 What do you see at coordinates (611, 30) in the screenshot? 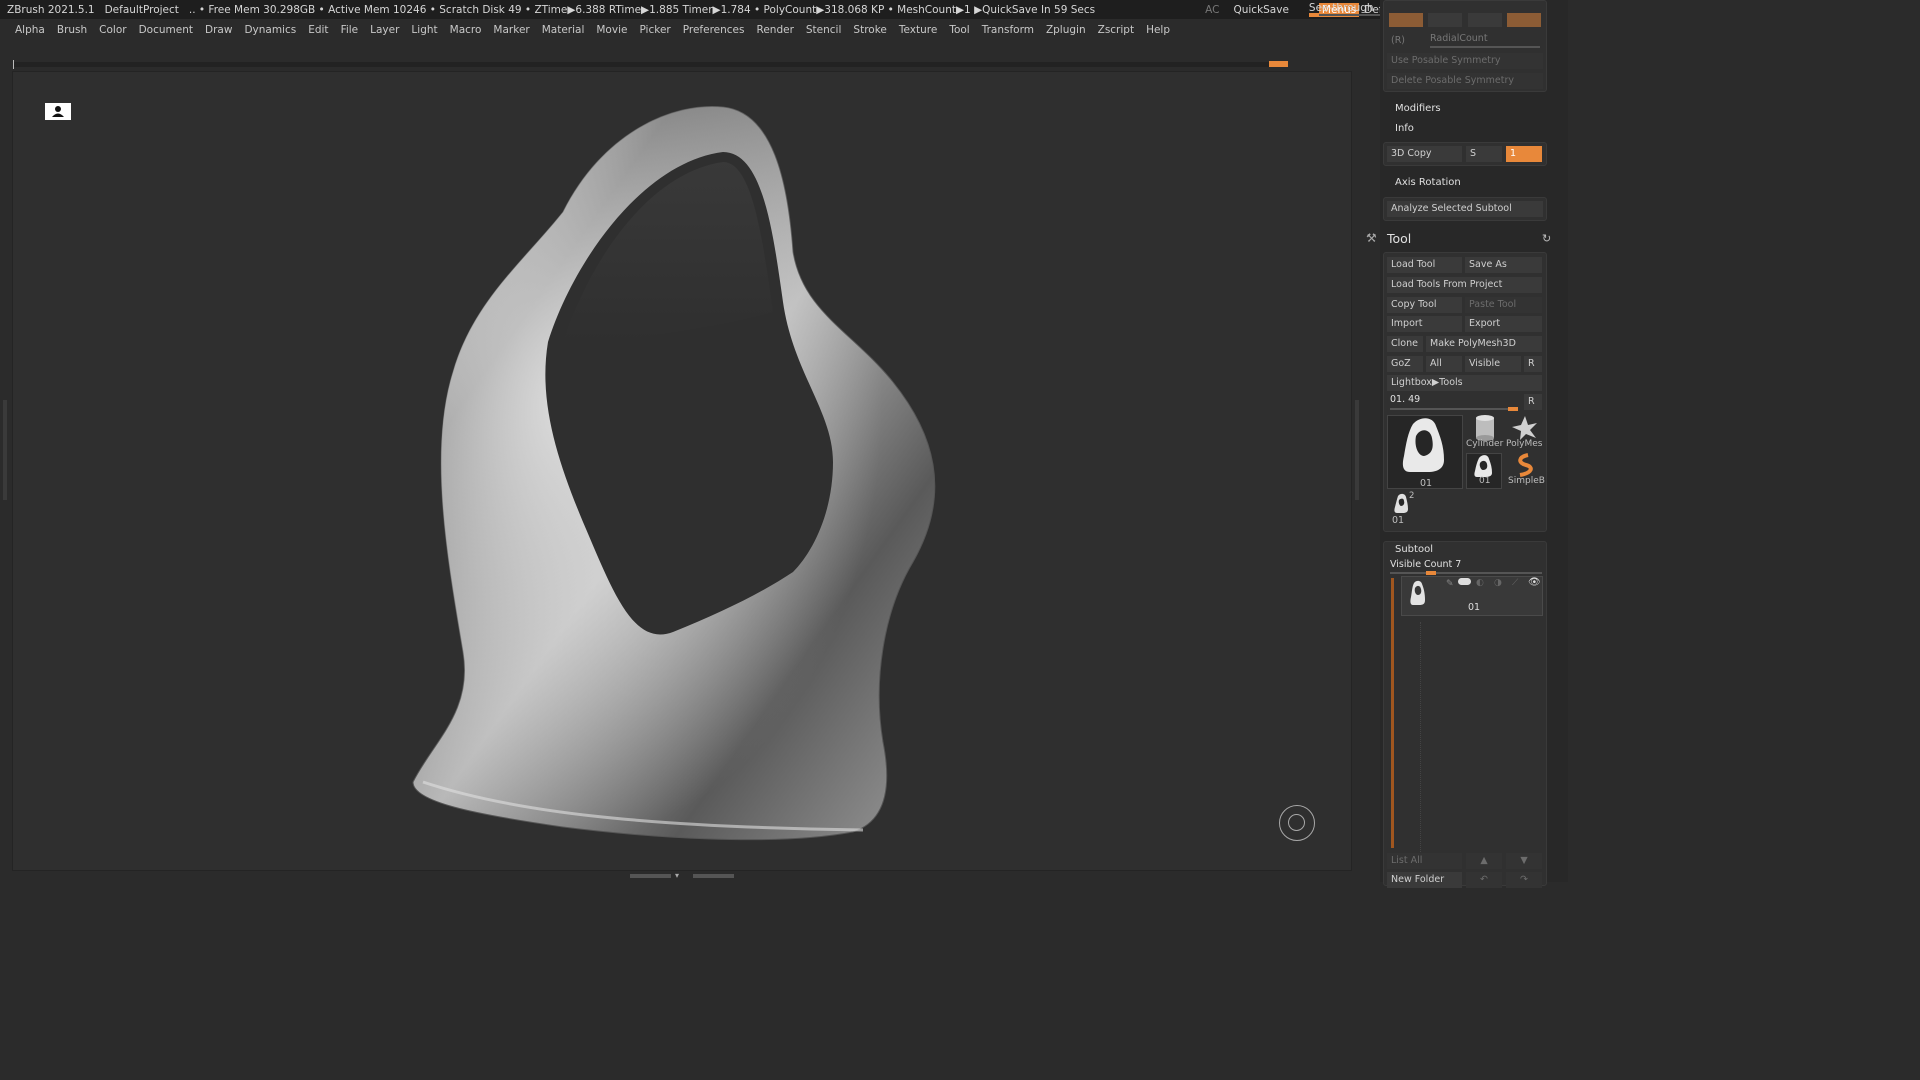
I see `menu-movie: Movie` at bounding box center [611, 30].